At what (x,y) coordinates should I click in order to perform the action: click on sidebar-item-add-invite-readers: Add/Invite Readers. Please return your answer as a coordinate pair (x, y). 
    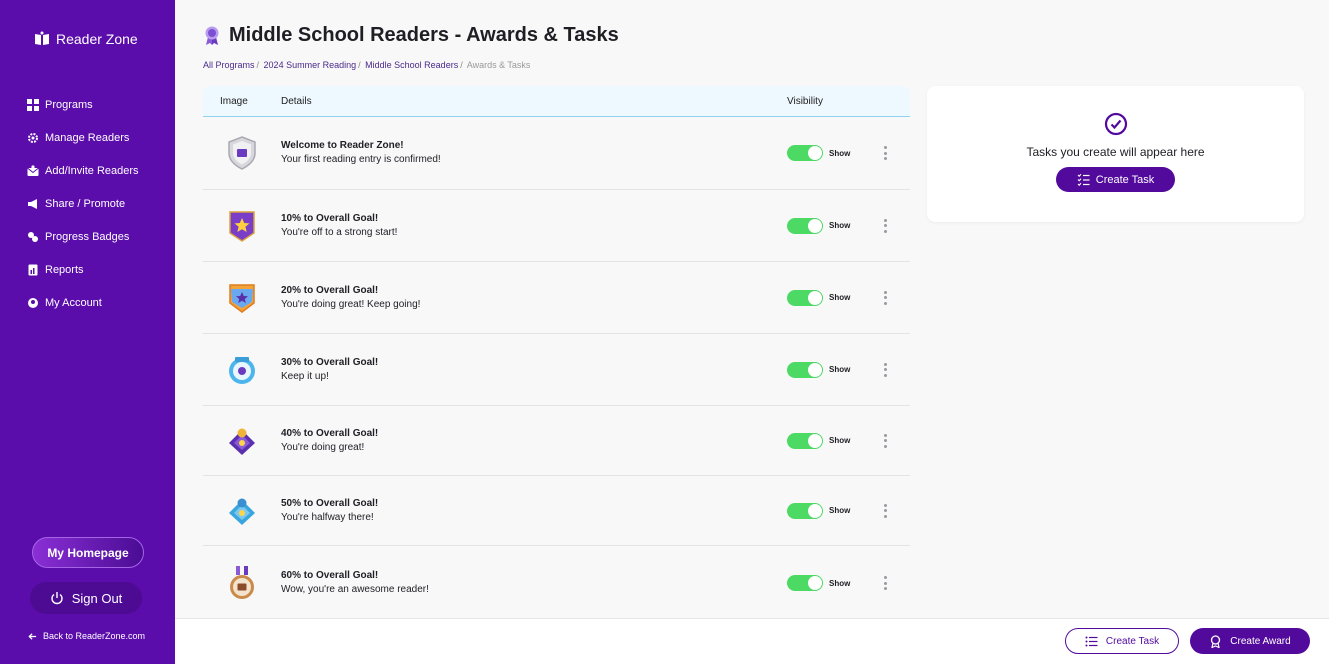
    Looking at the image, I should click on (83, 170).